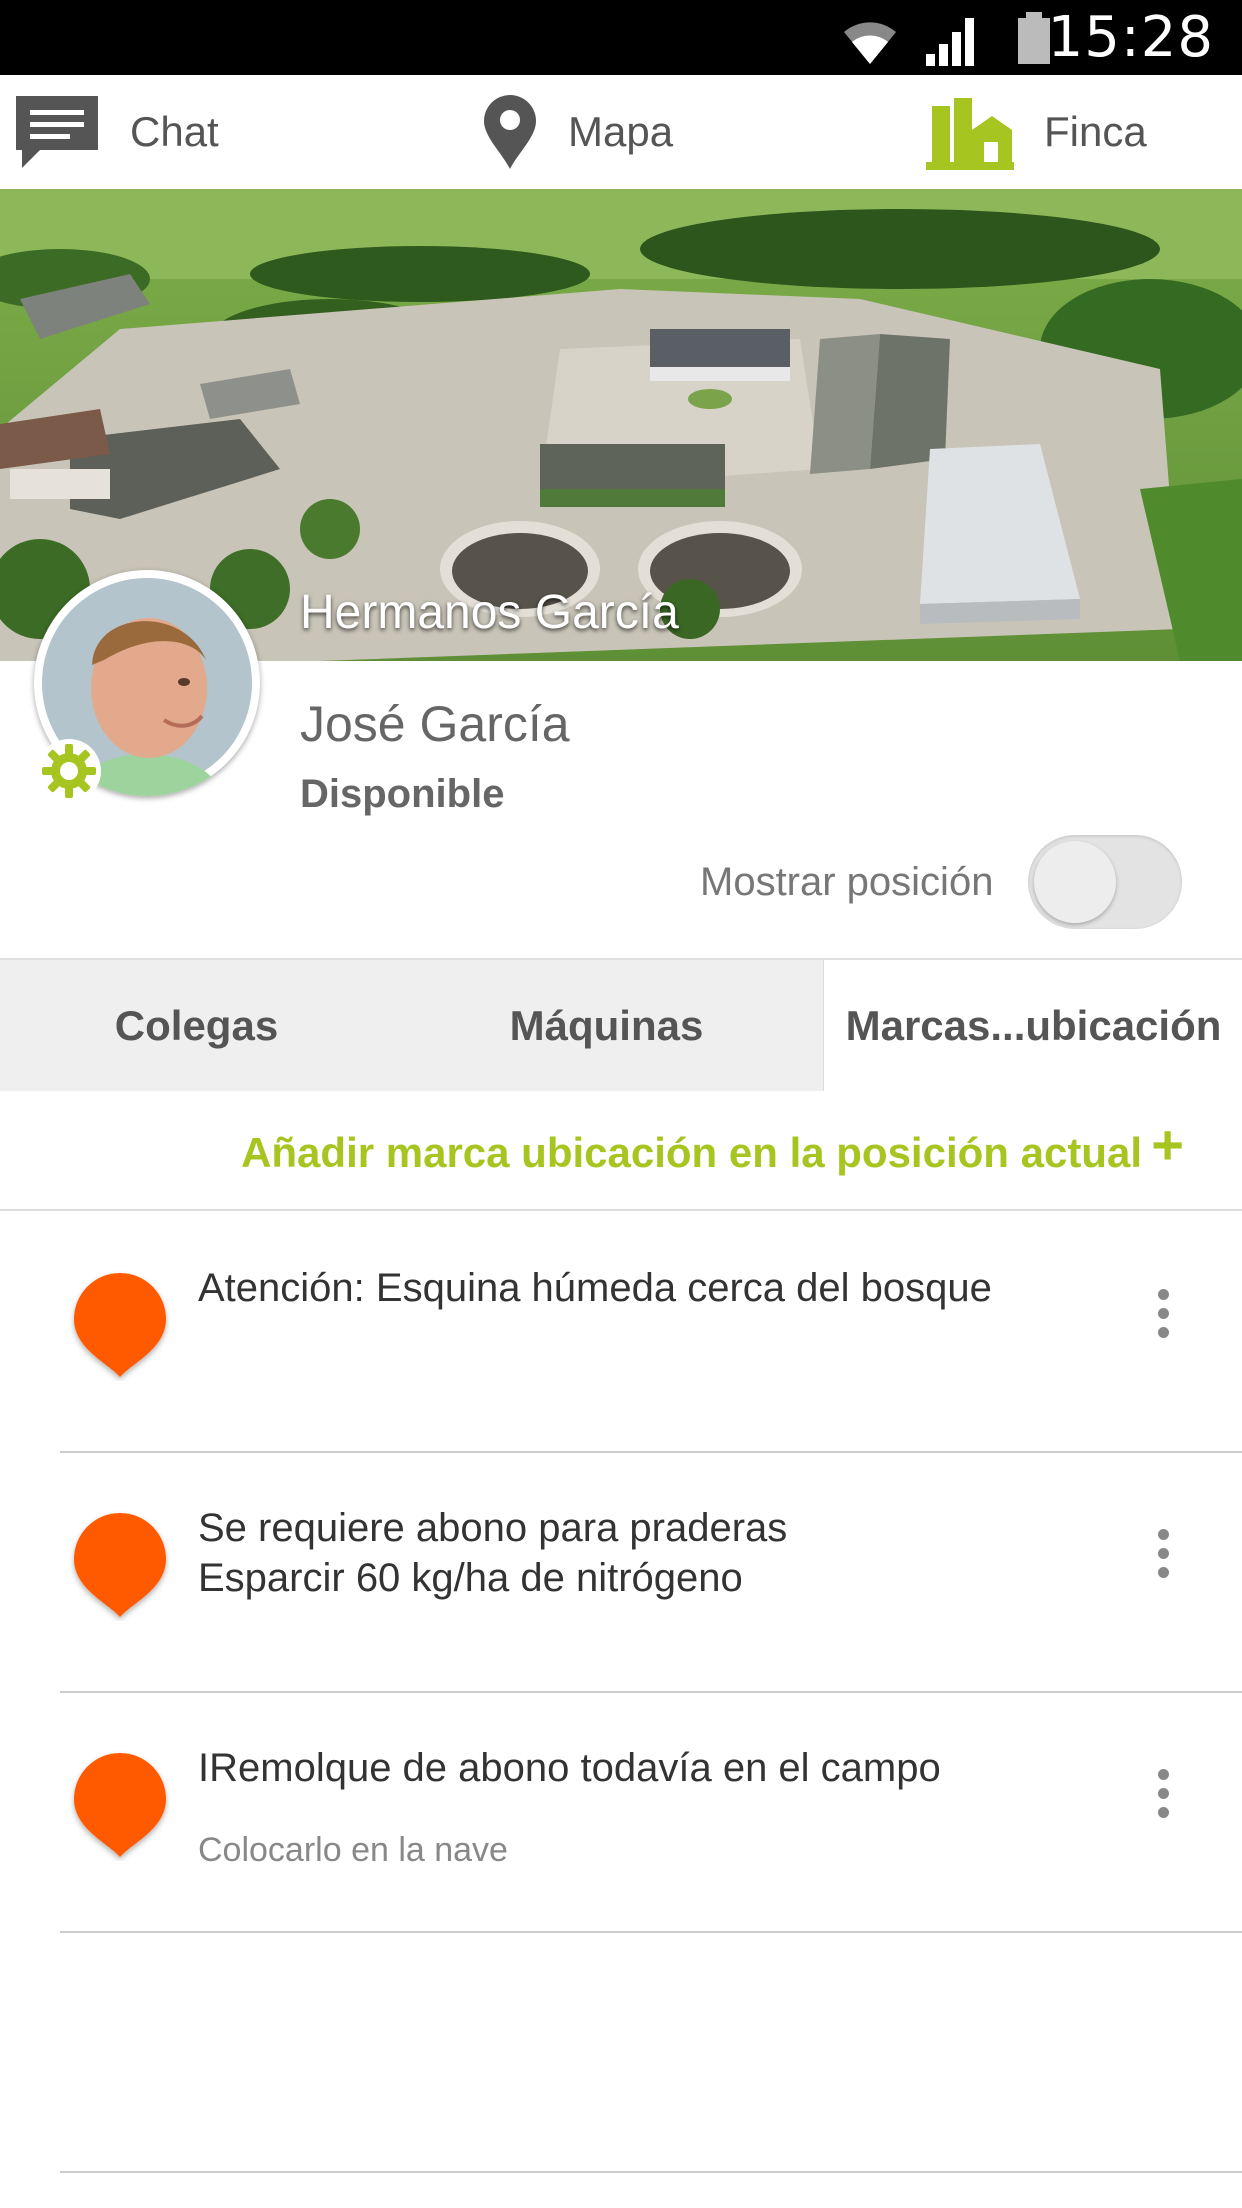 This screenshot has height=2208, width=1242. Describe the element at coordinates (621, 37) in the screenshot. I see `status-bar: 15:28` at that location.